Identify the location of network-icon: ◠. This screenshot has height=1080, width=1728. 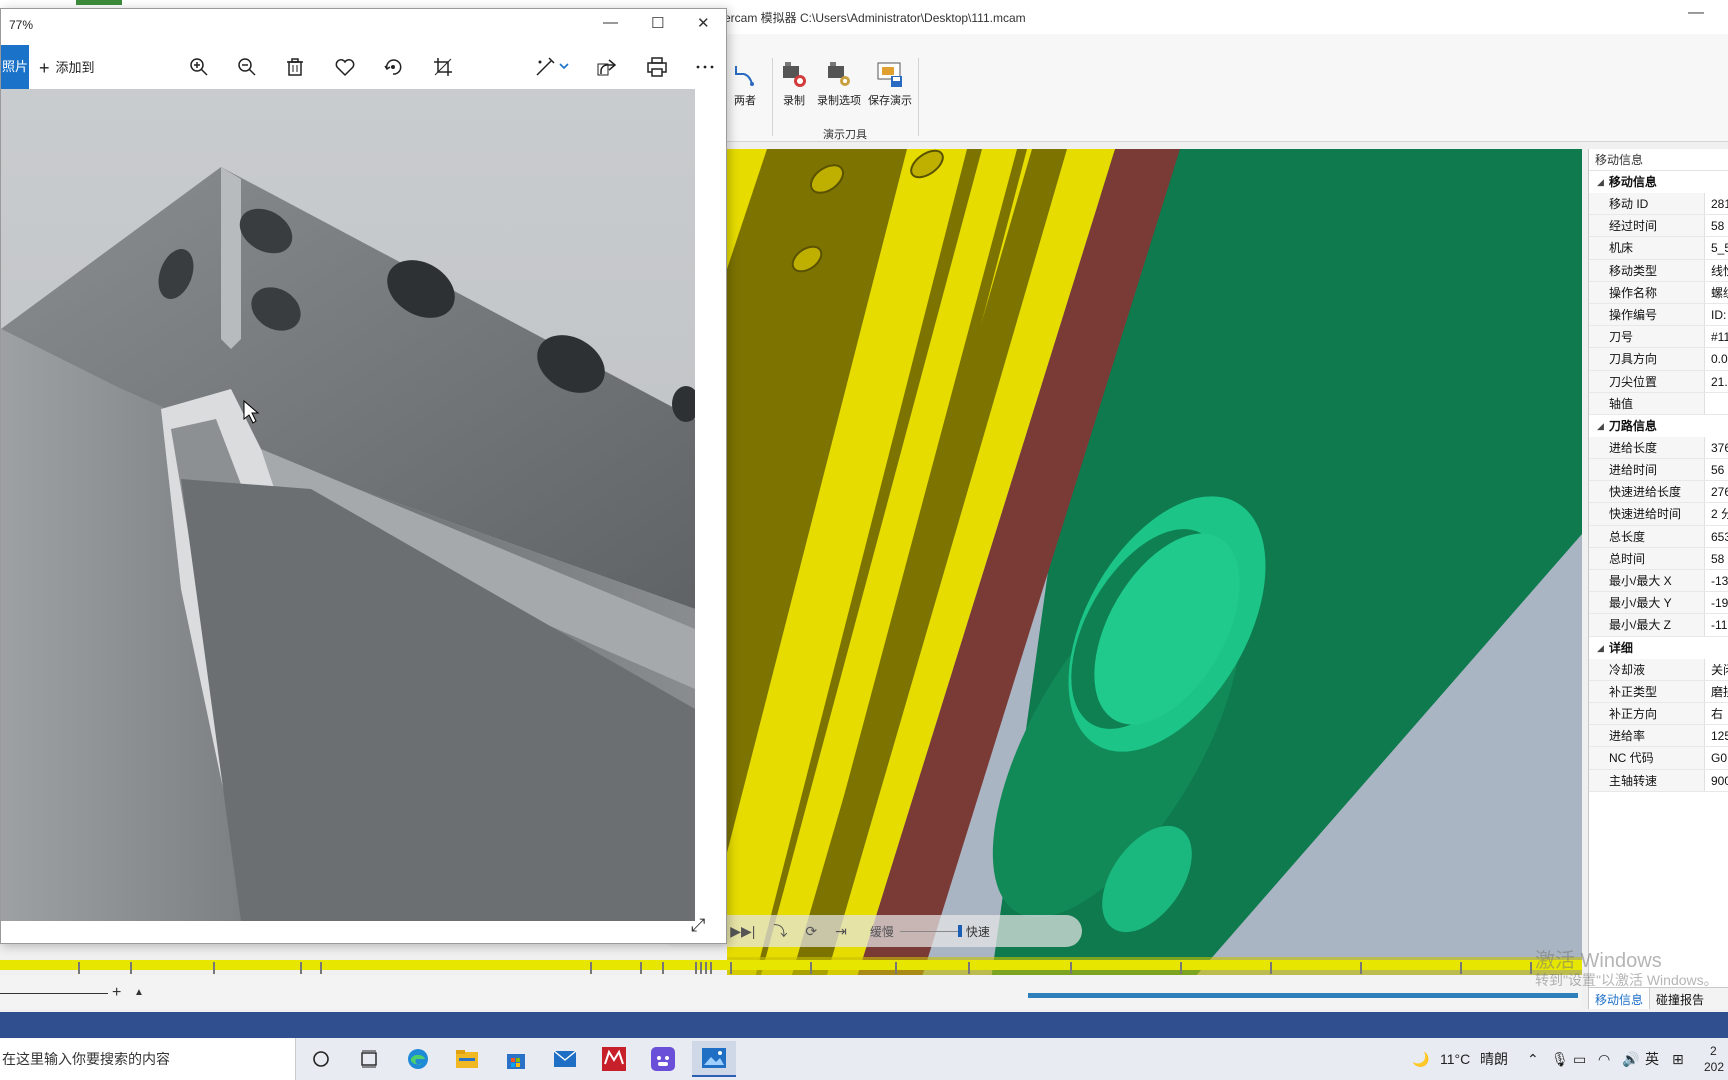
(1604, 1059).